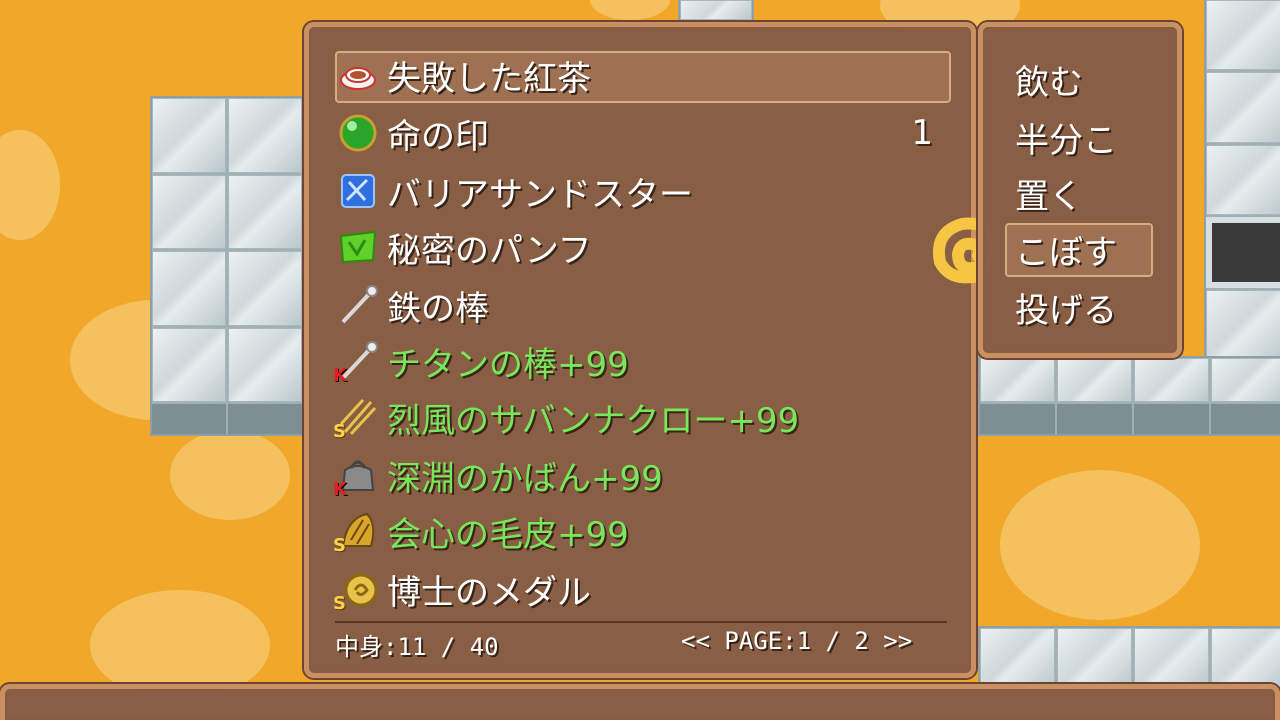 This screenshot has width=1280, height=720. Describe the element at coordinates (1066, 249) in the screenshot. I see `command-spill: こぼす` at that location.